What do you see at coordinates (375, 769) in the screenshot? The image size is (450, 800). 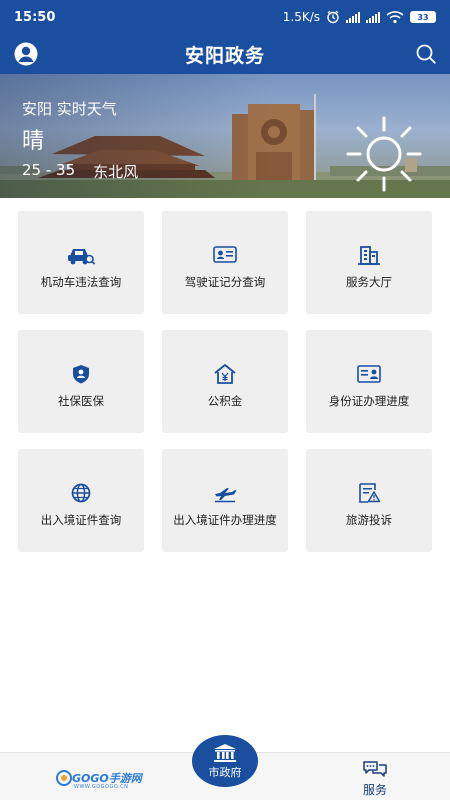 I see `chat-bubbles-icon` at bounding box center [375, 769].